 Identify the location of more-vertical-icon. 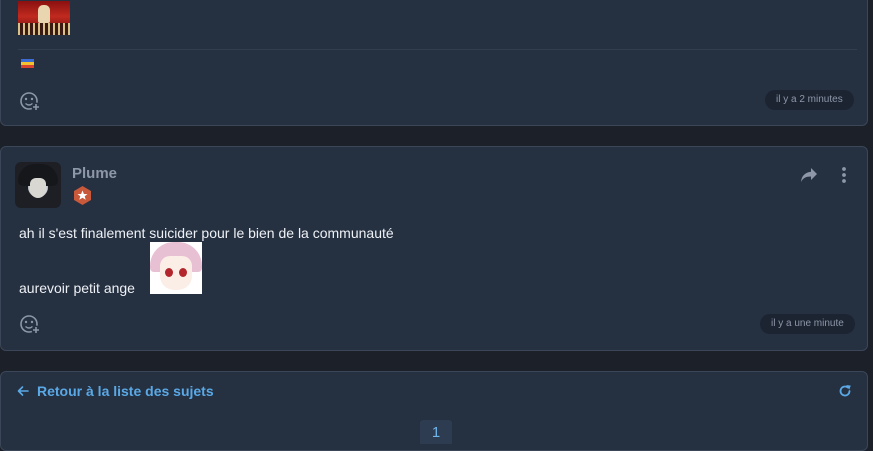
(844, 175).